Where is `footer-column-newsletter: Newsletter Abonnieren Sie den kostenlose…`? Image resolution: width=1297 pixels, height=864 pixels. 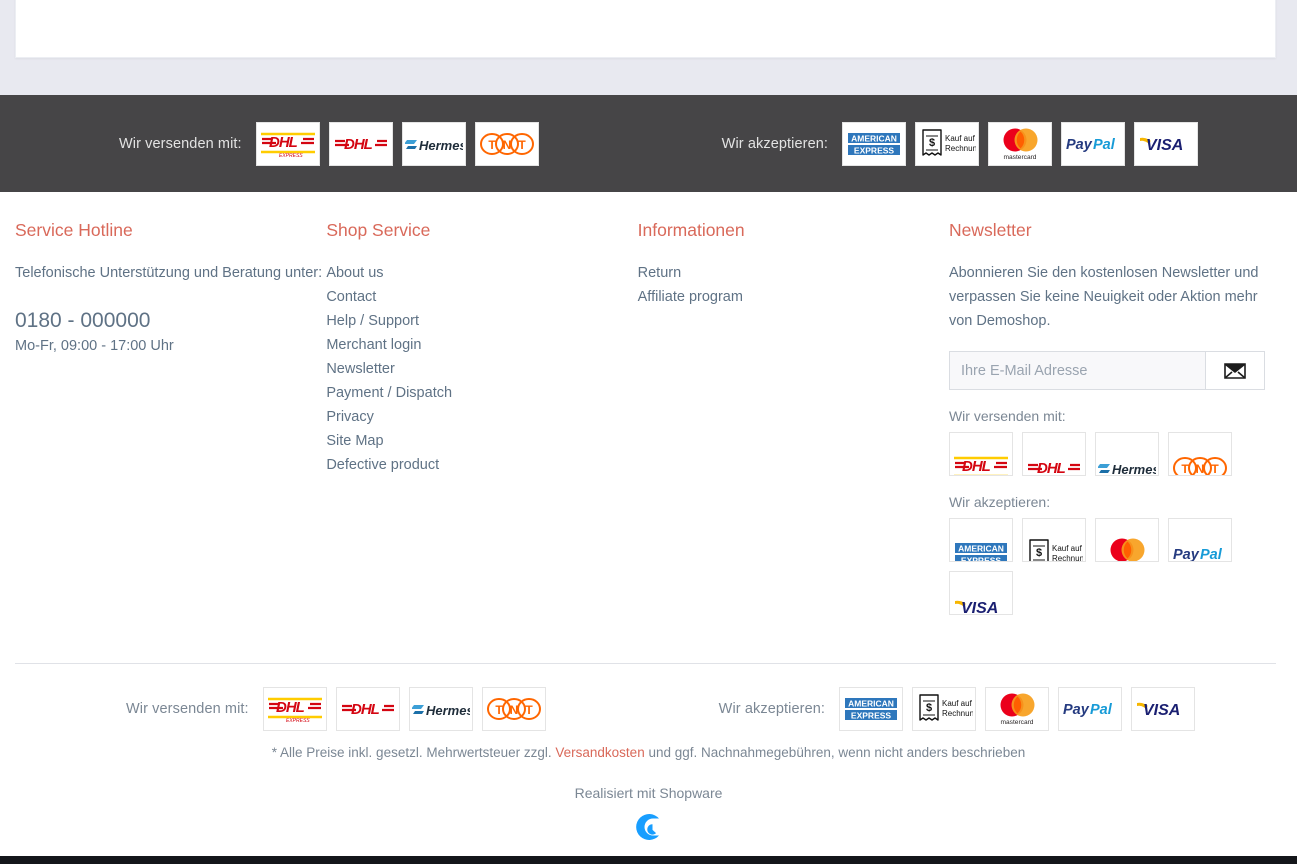
footer-column-newsletter: Newsletter Abonnieren Sie den kostenlose… is located at coordinates (1115, 427).